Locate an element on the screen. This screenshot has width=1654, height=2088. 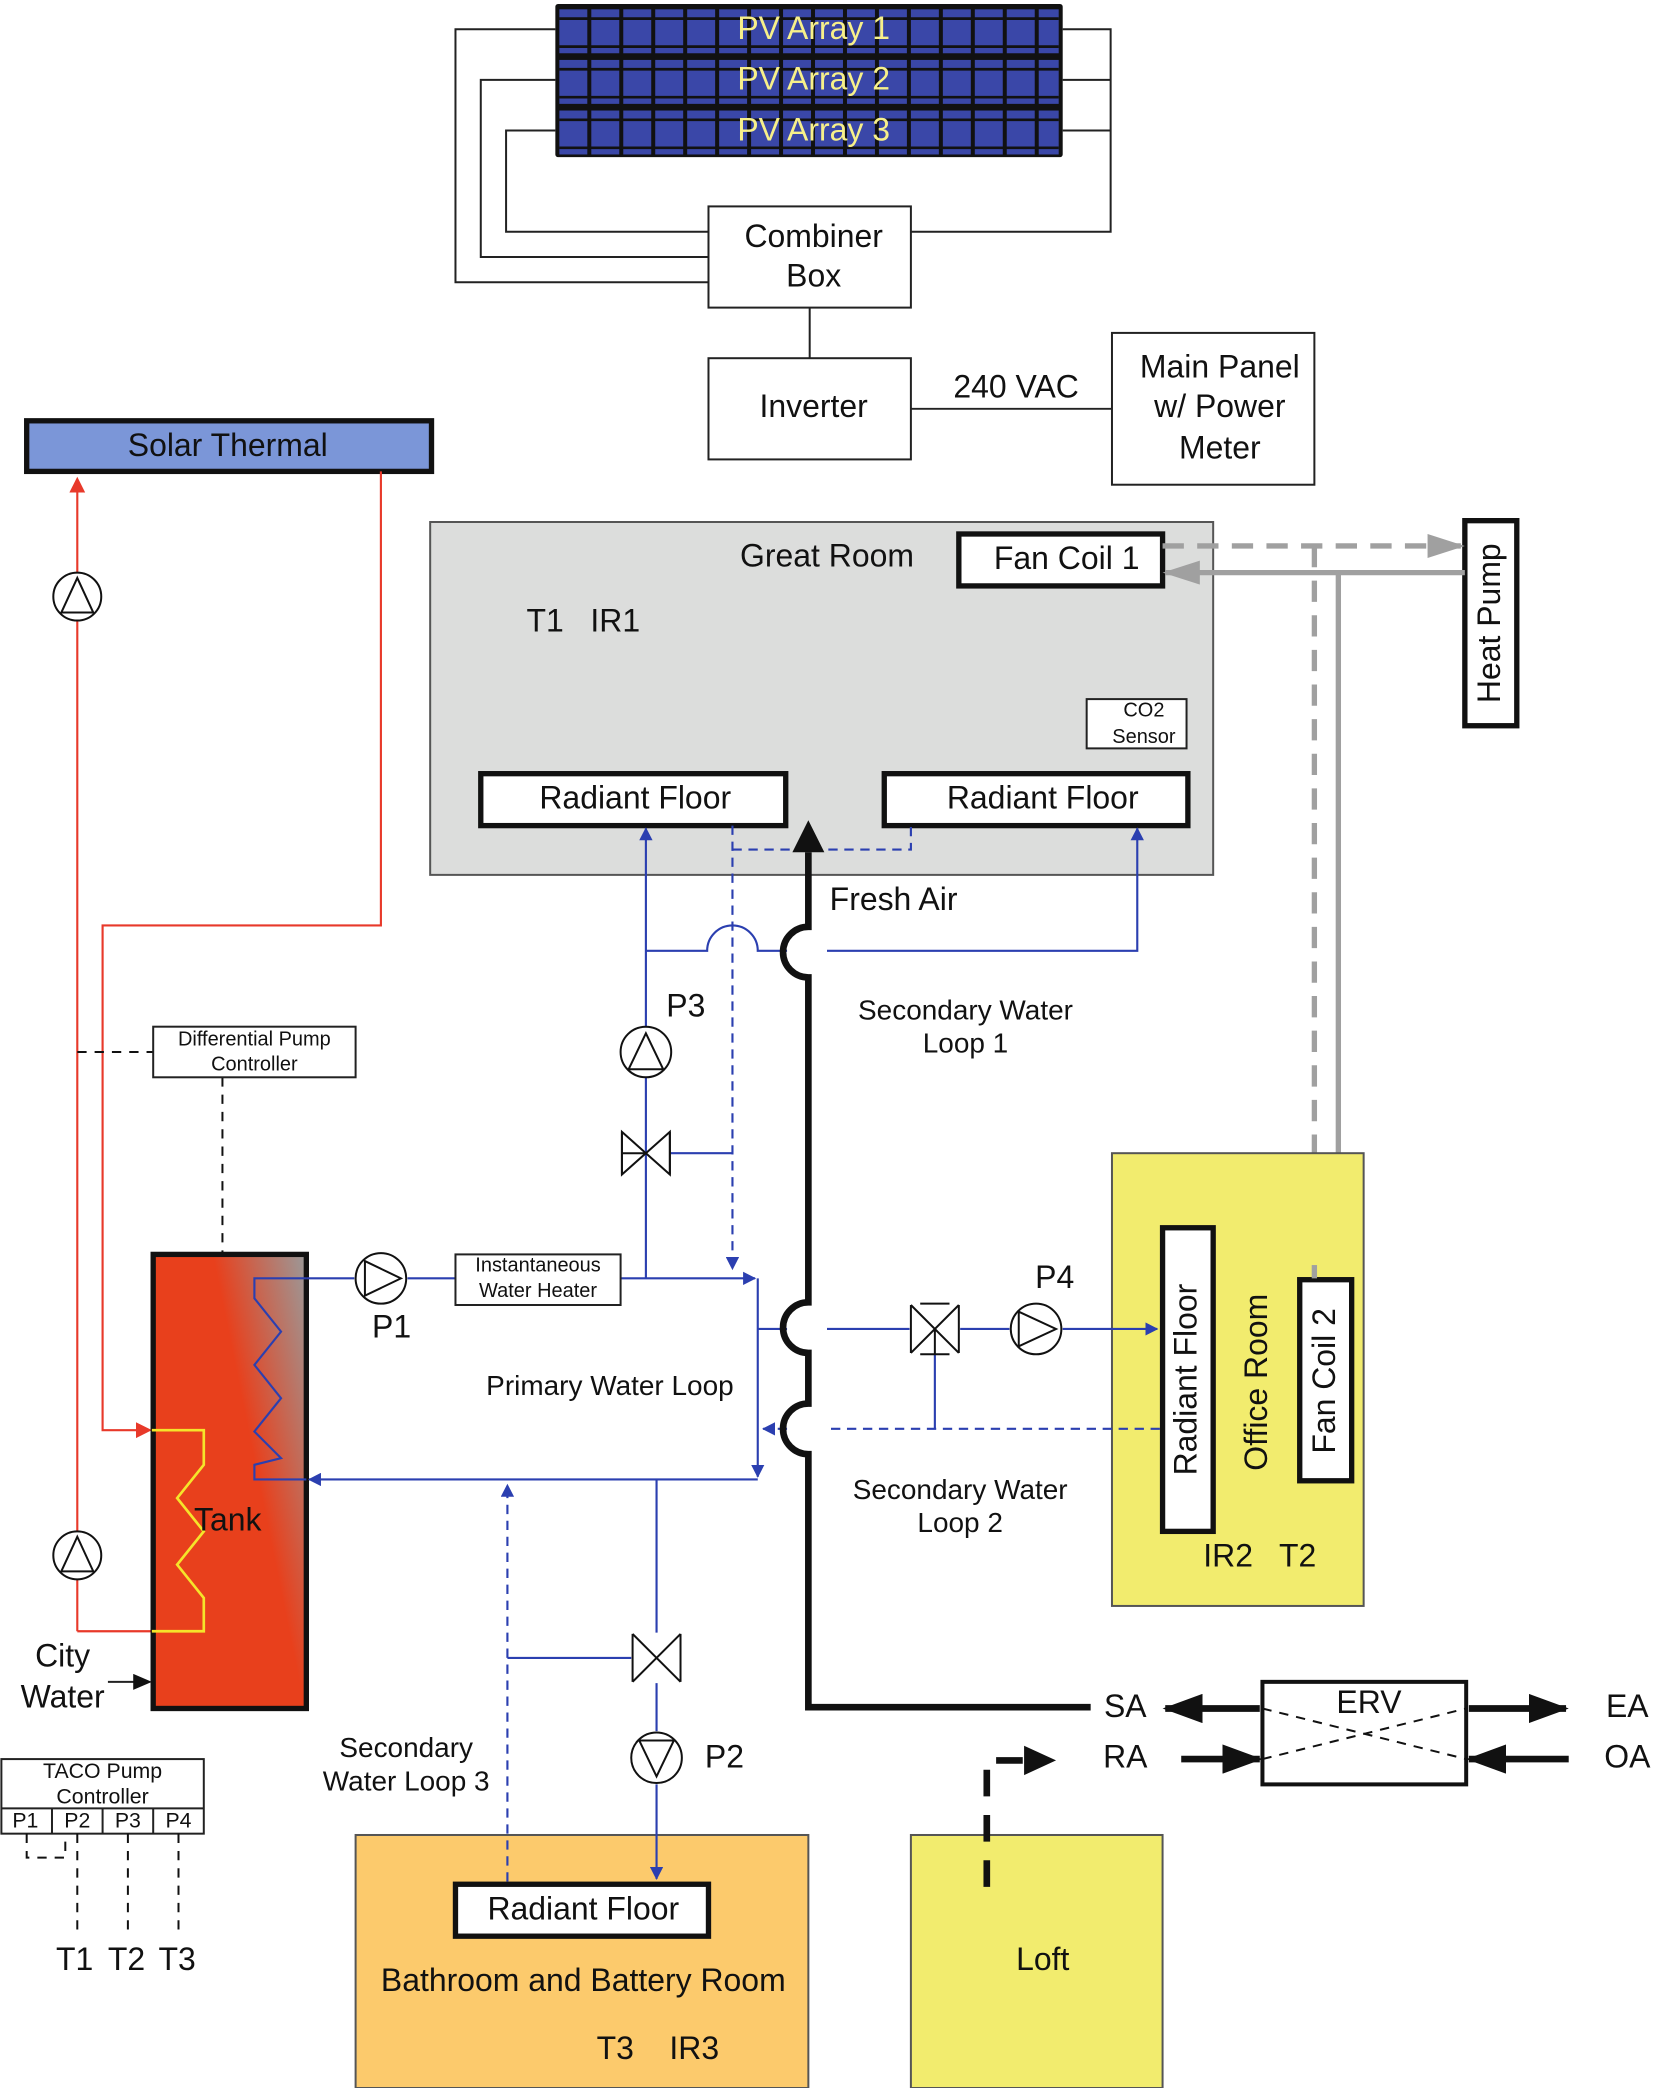
secondary-loop-1-label: Secondary Water is located at coordinates (965, 1009).